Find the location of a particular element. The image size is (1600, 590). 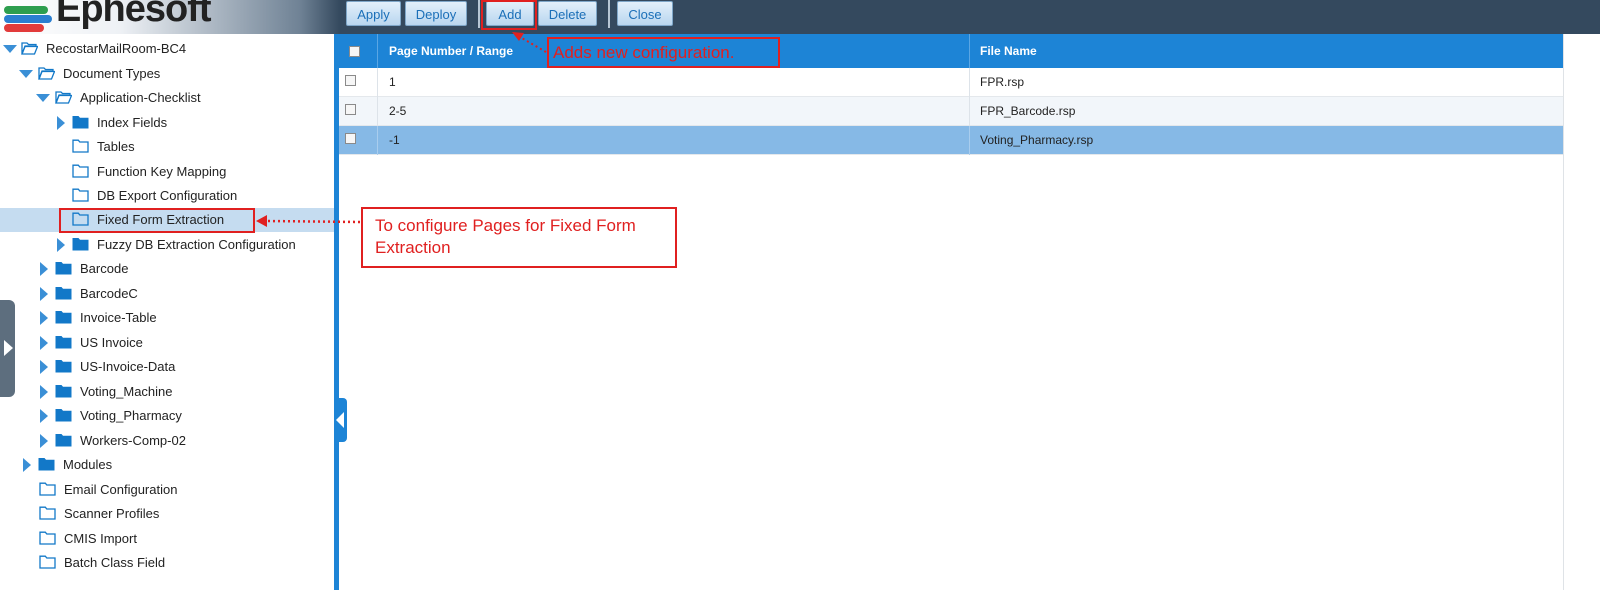

tree-item-document-type: US-Invoice-Data is located at coordinates (167, 367).